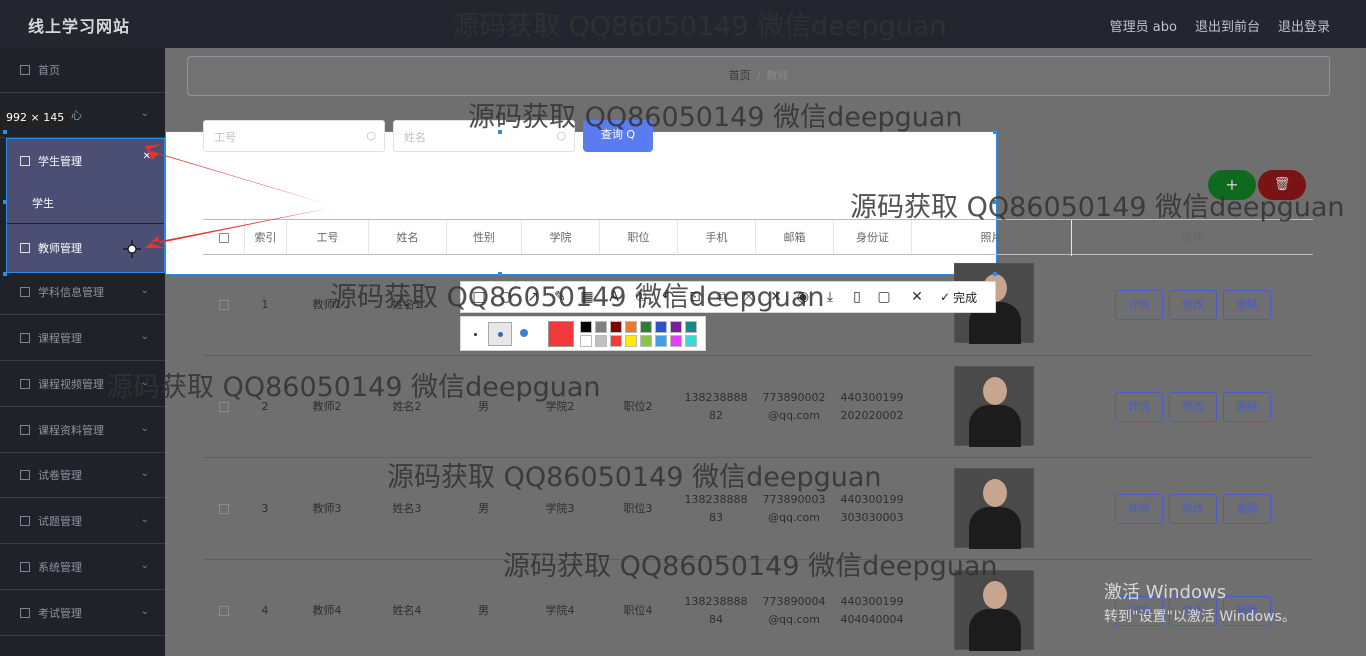  I want to click on cell-phone: 138238888 82, so click(716, 406).